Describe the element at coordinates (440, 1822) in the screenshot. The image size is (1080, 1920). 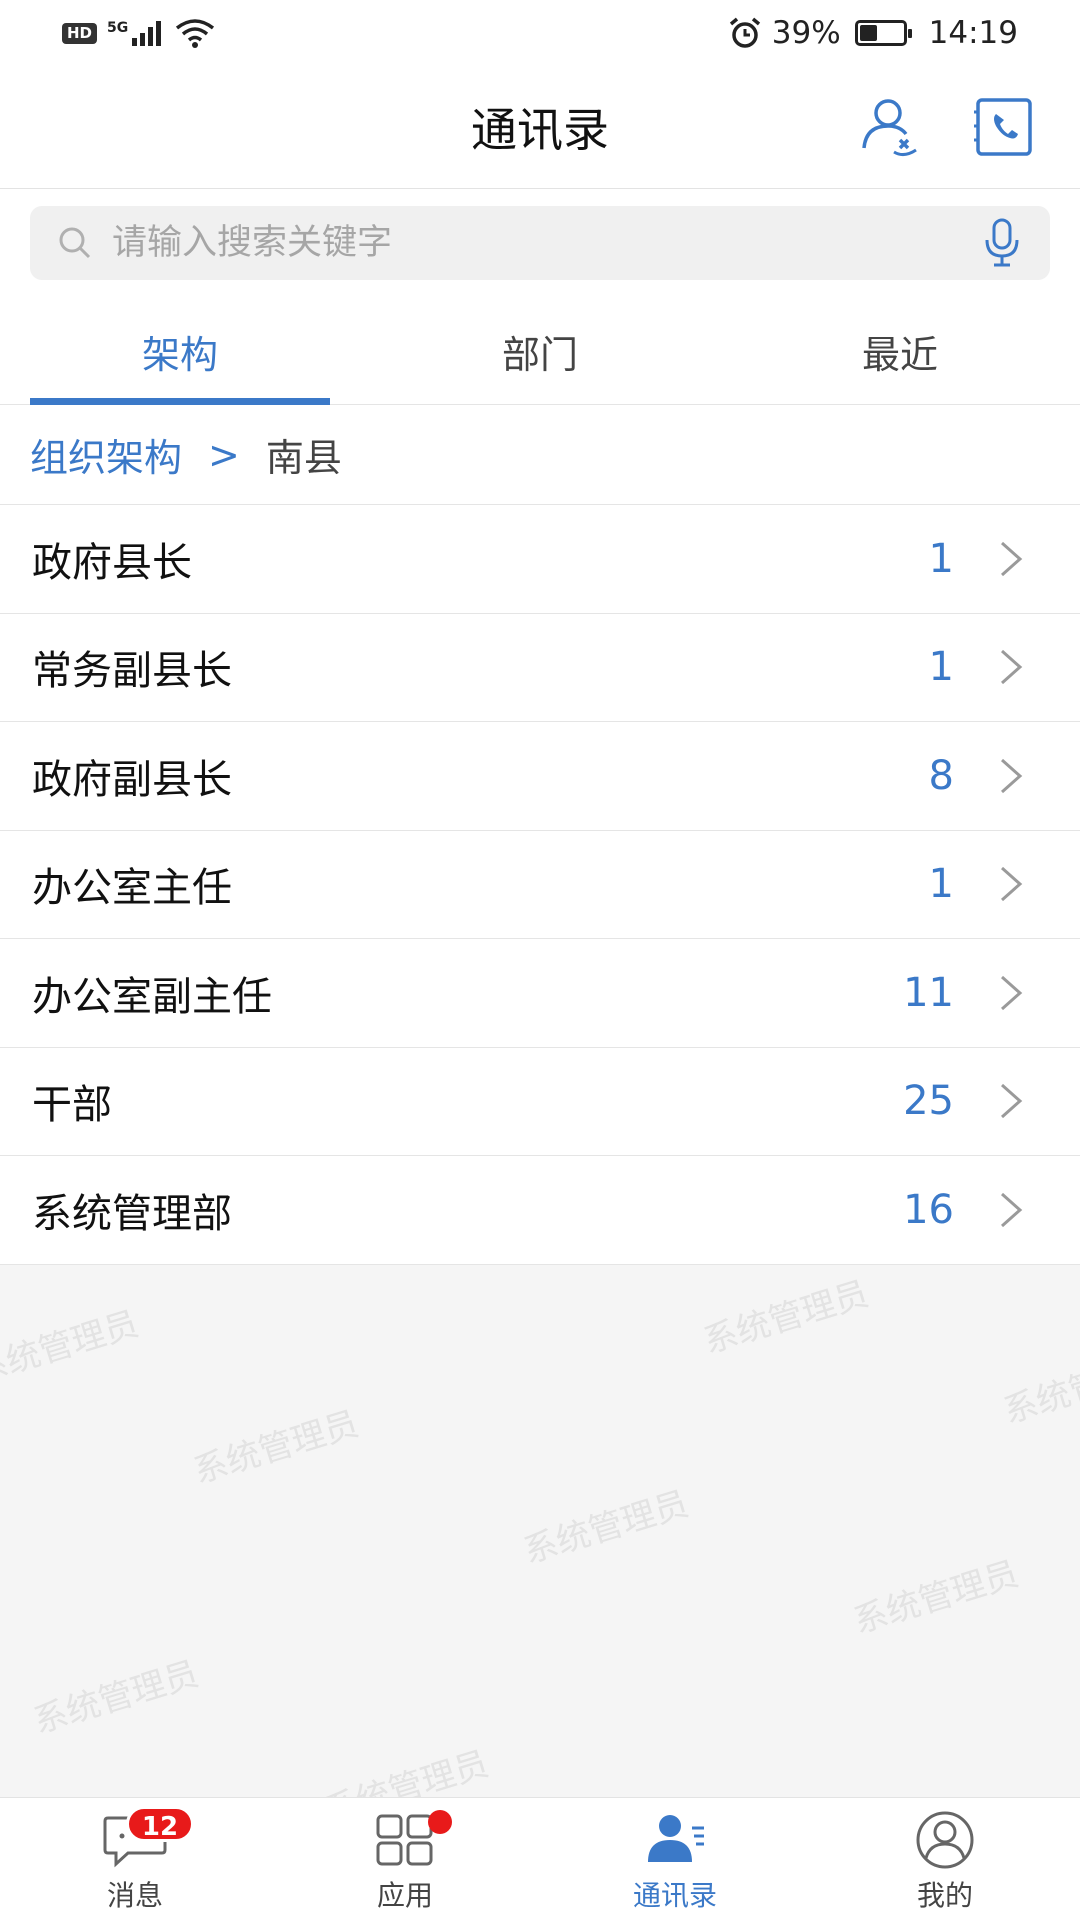
I see `notification-dot` at that location.